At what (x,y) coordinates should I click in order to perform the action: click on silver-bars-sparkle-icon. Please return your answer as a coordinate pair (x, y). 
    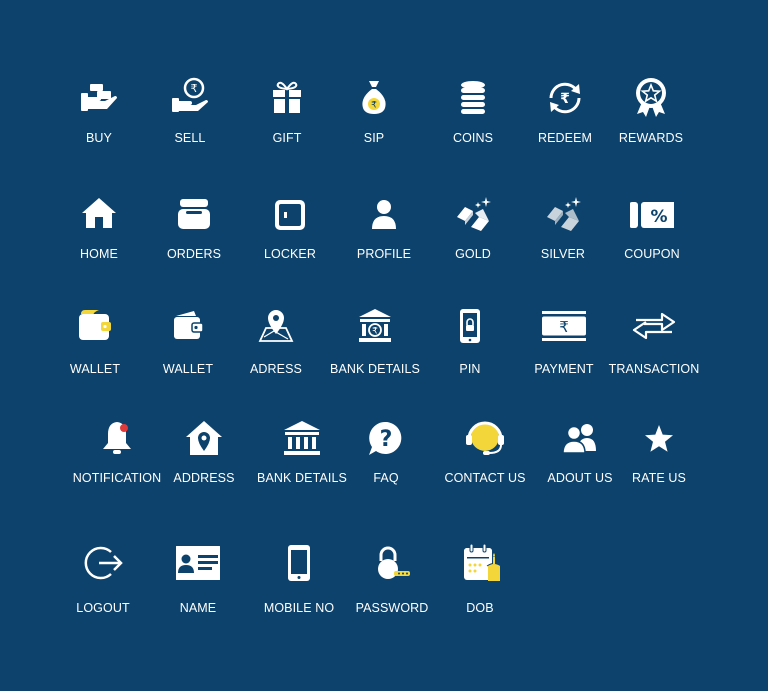
    Looking at the image, I should click on (563, 215).